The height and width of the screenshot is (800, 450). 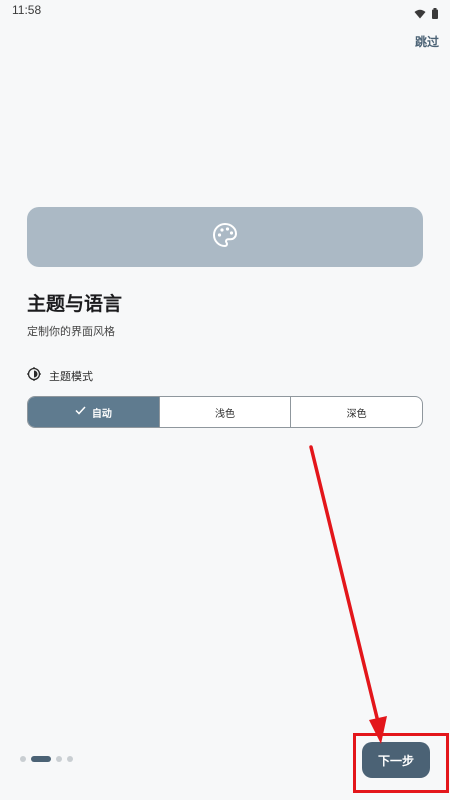 I want to click on theme-option-auto: 自动, so click(x=93, y=412).